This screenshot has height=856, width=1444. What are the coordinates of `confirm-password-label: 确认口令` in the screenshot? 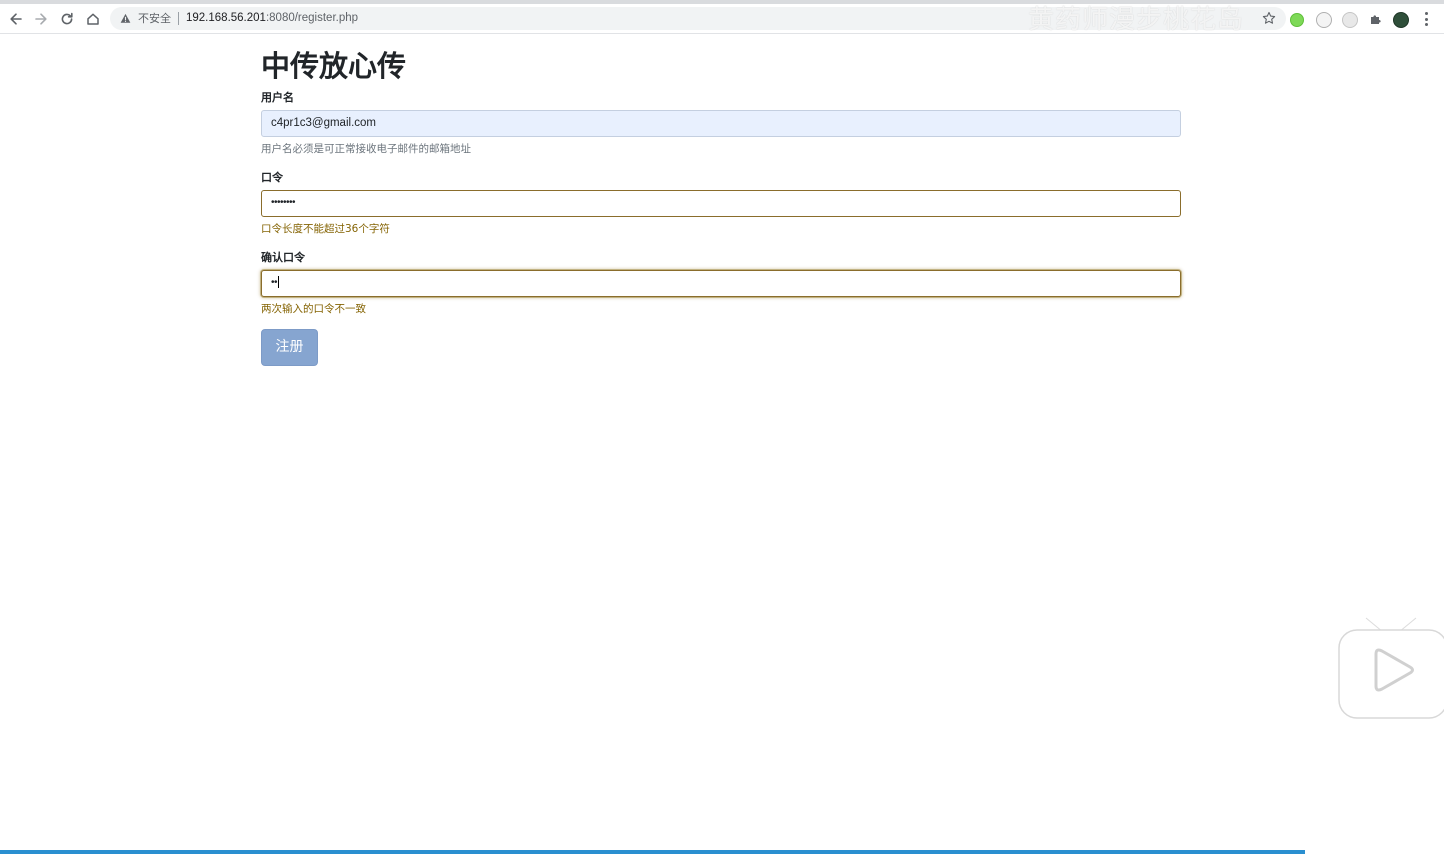 It's located at (283, 257).